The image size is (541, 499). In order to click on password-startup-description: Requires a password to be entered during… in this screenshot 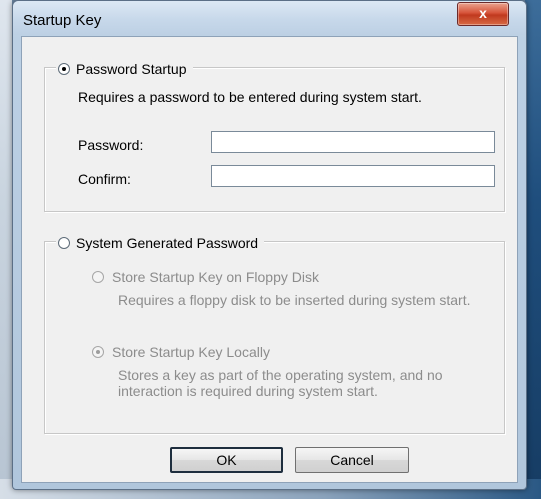, I will do `click(250, 97)`.